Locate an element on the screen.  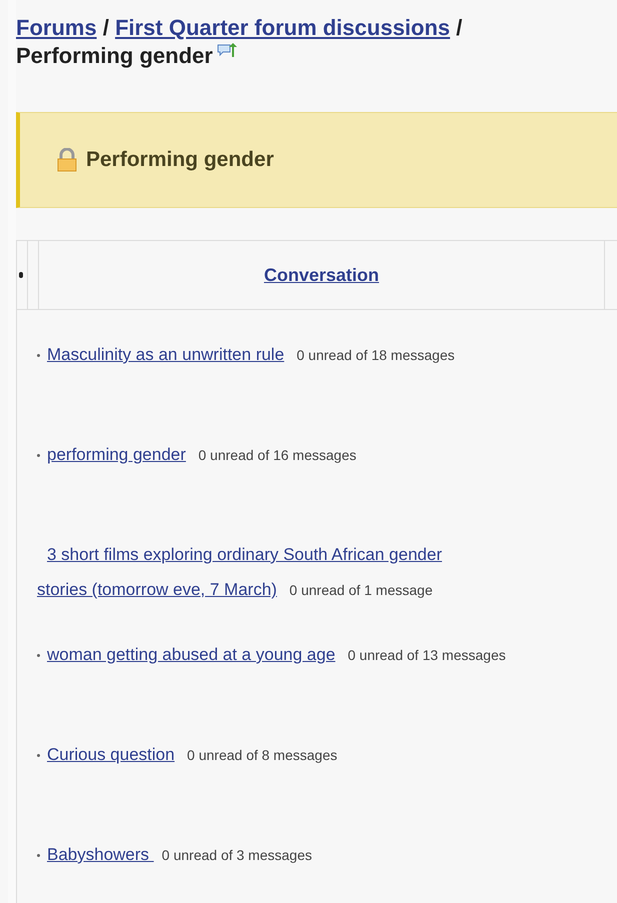
breadcrumb-link: First Quarter forum discussions is located at coordinates (282, 27).